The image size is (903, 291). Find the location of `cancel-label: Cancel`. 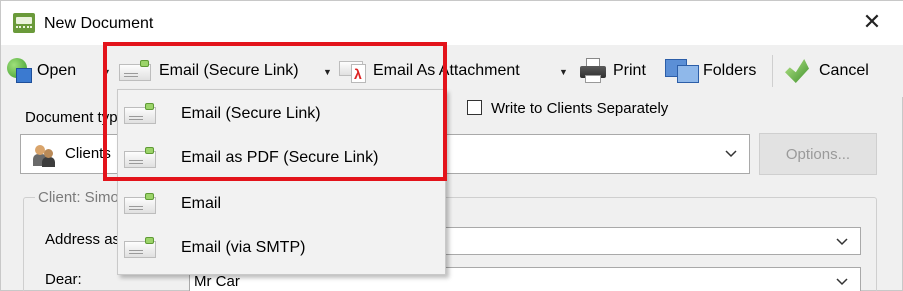

cancel-label: Cancel is located at coordinates (844, 70).